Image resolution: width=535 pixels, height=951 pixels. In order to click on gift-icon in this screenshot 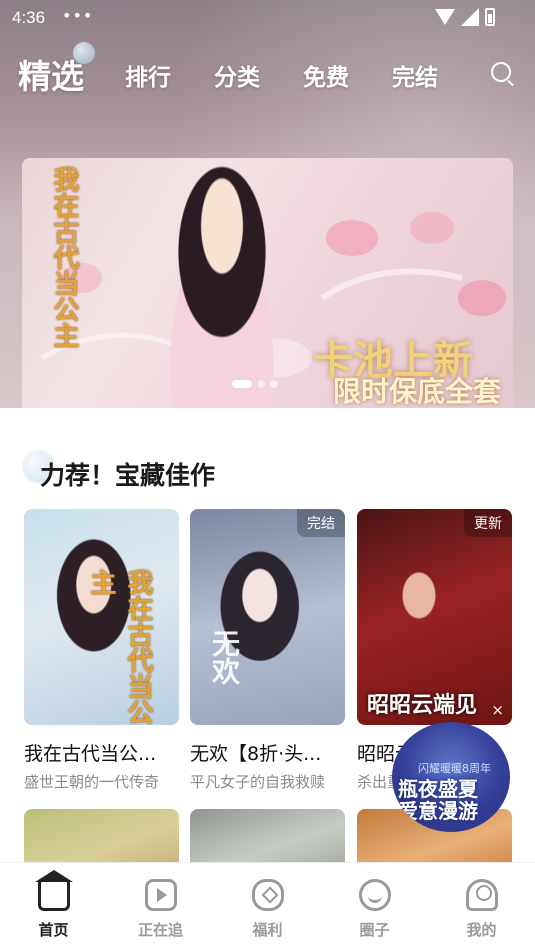, I will do `click(268, 895)`.